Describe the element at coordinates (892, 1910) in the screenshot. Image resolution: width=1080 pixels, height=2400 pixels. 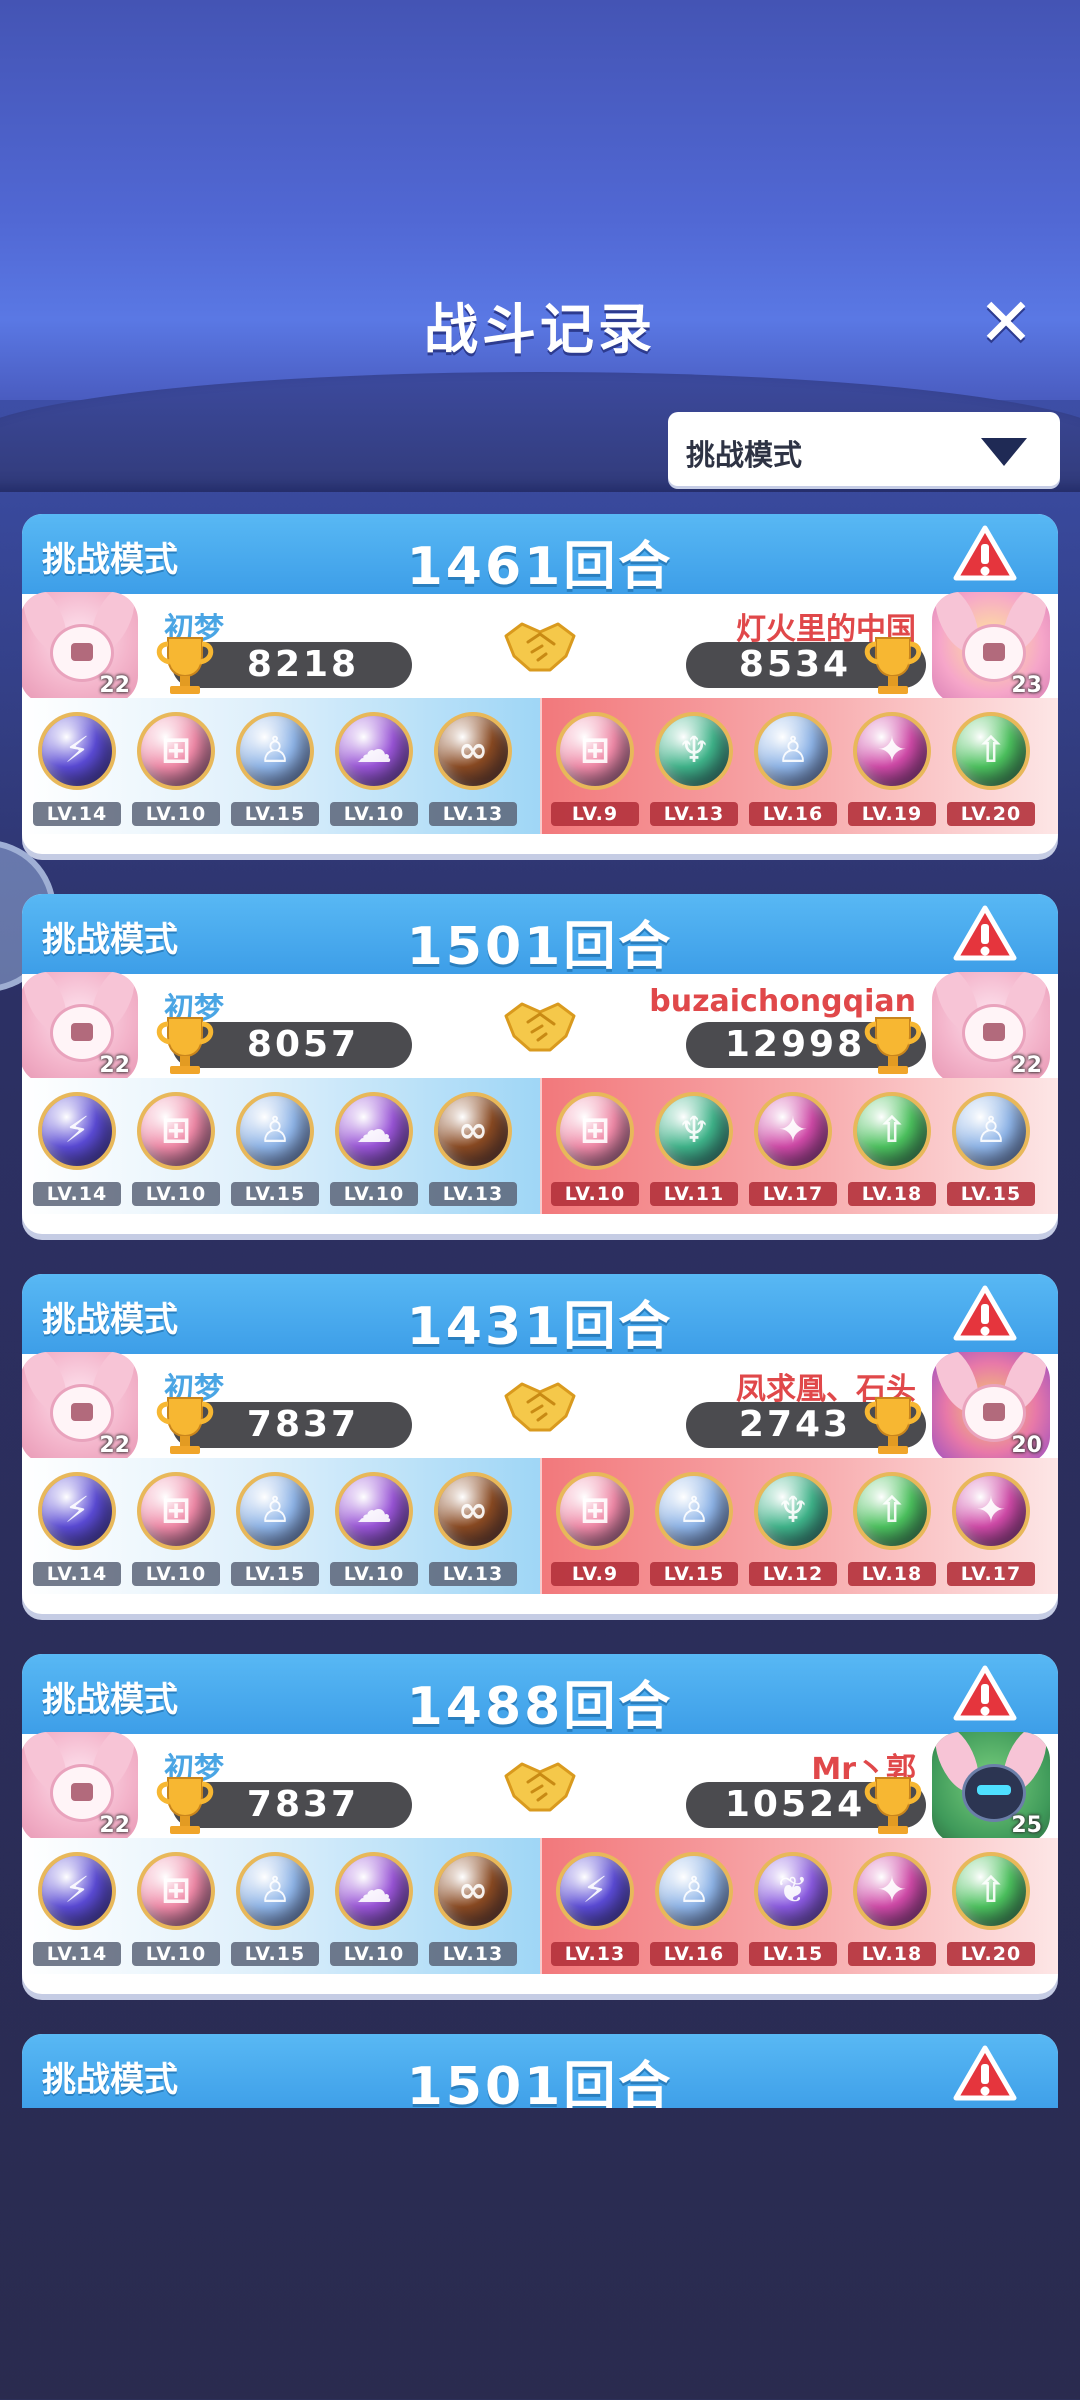
I see `pet-orb: ✦ LV.18` at that location.